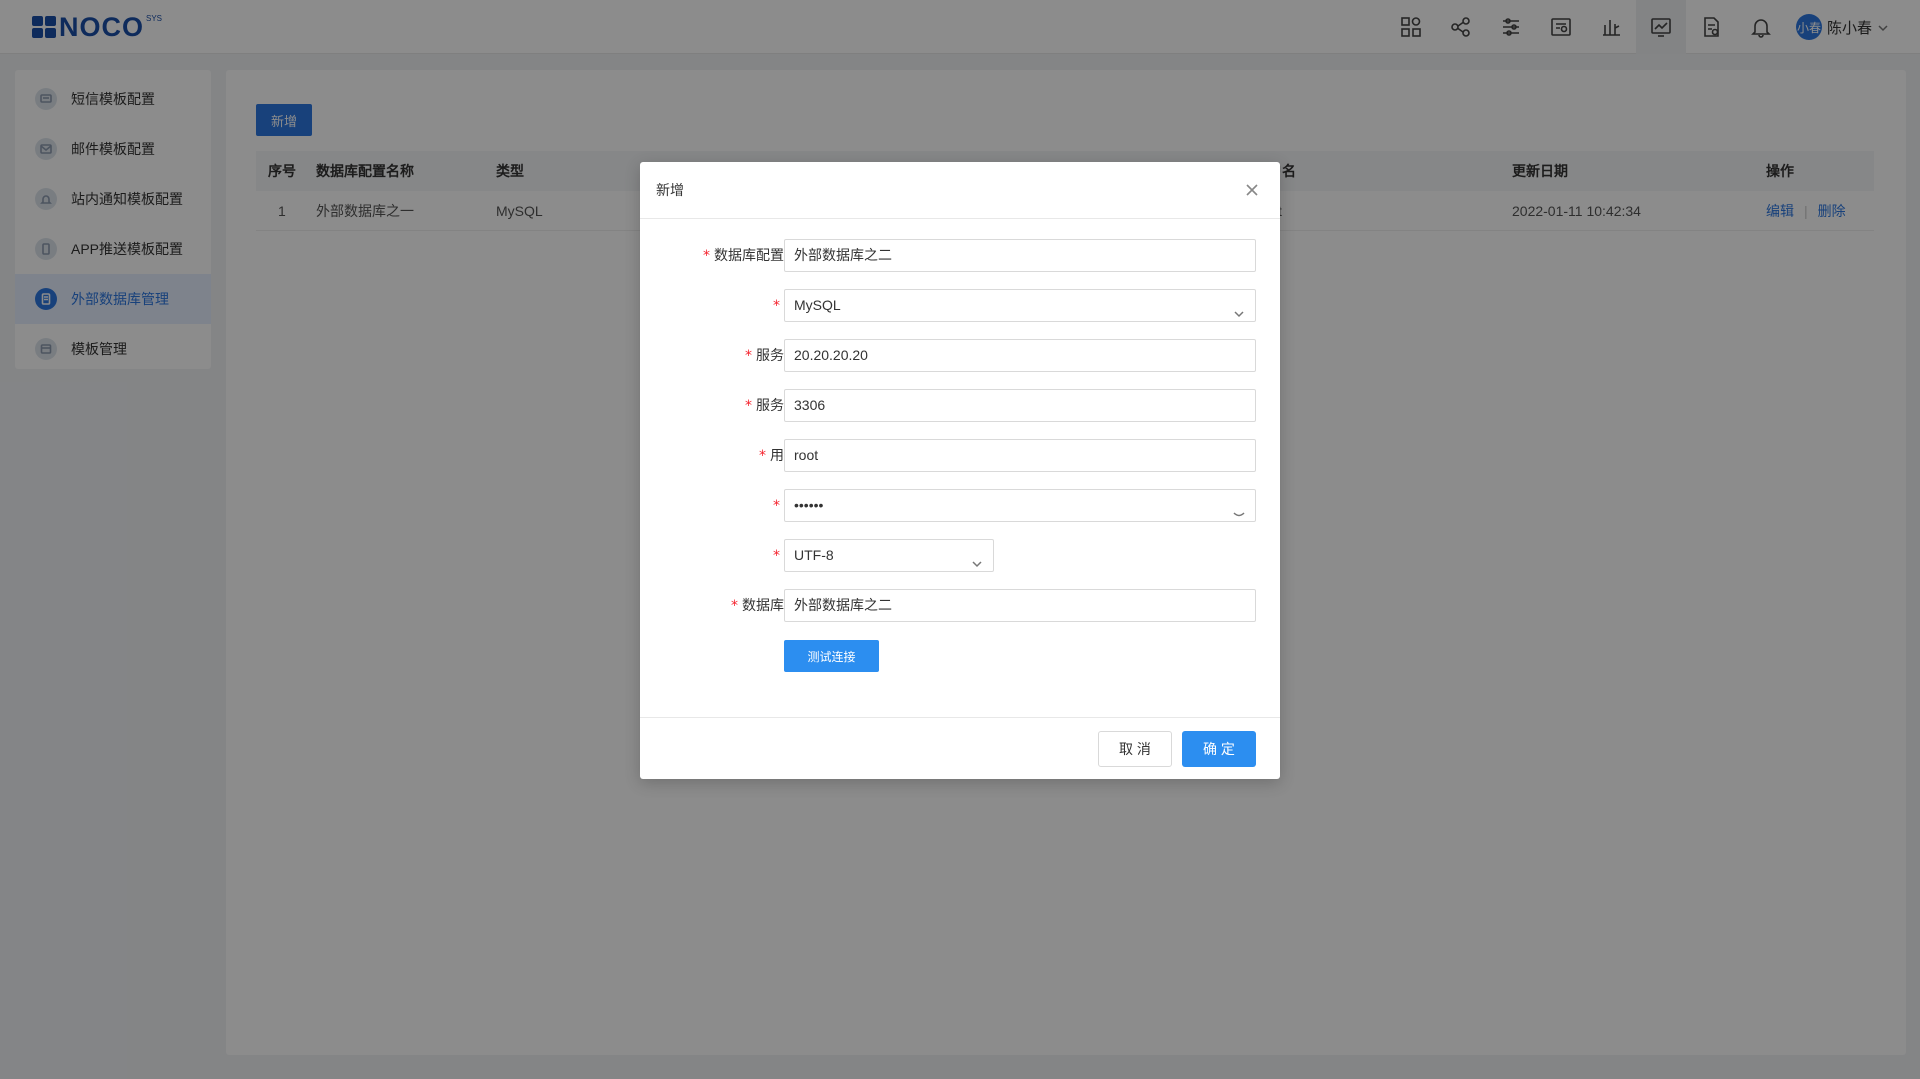 This screenshot has height=1079, width=1920. I want to click on modal-footer: 取 消 确 定, so click(960, 748).